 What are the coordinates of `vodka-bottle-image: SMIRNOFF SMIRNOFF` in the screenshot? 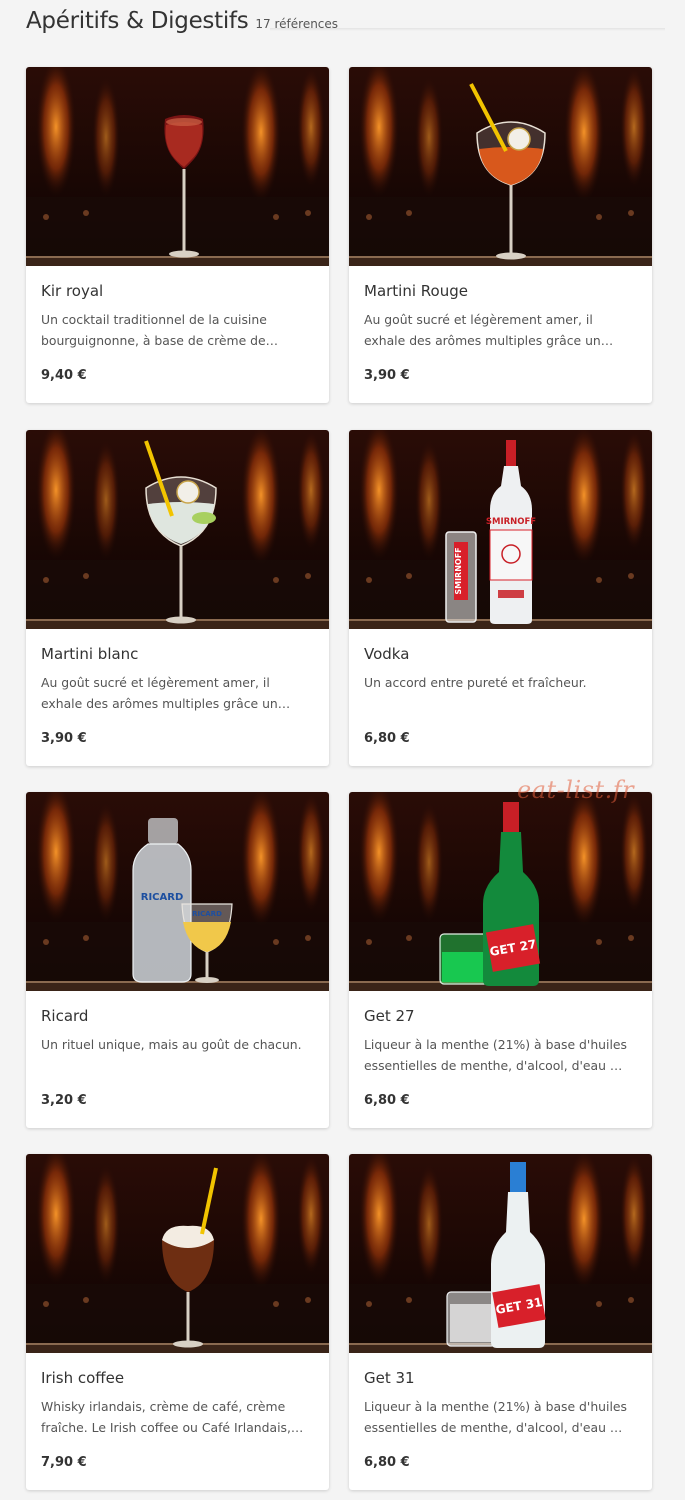 It's located at (500, 529).